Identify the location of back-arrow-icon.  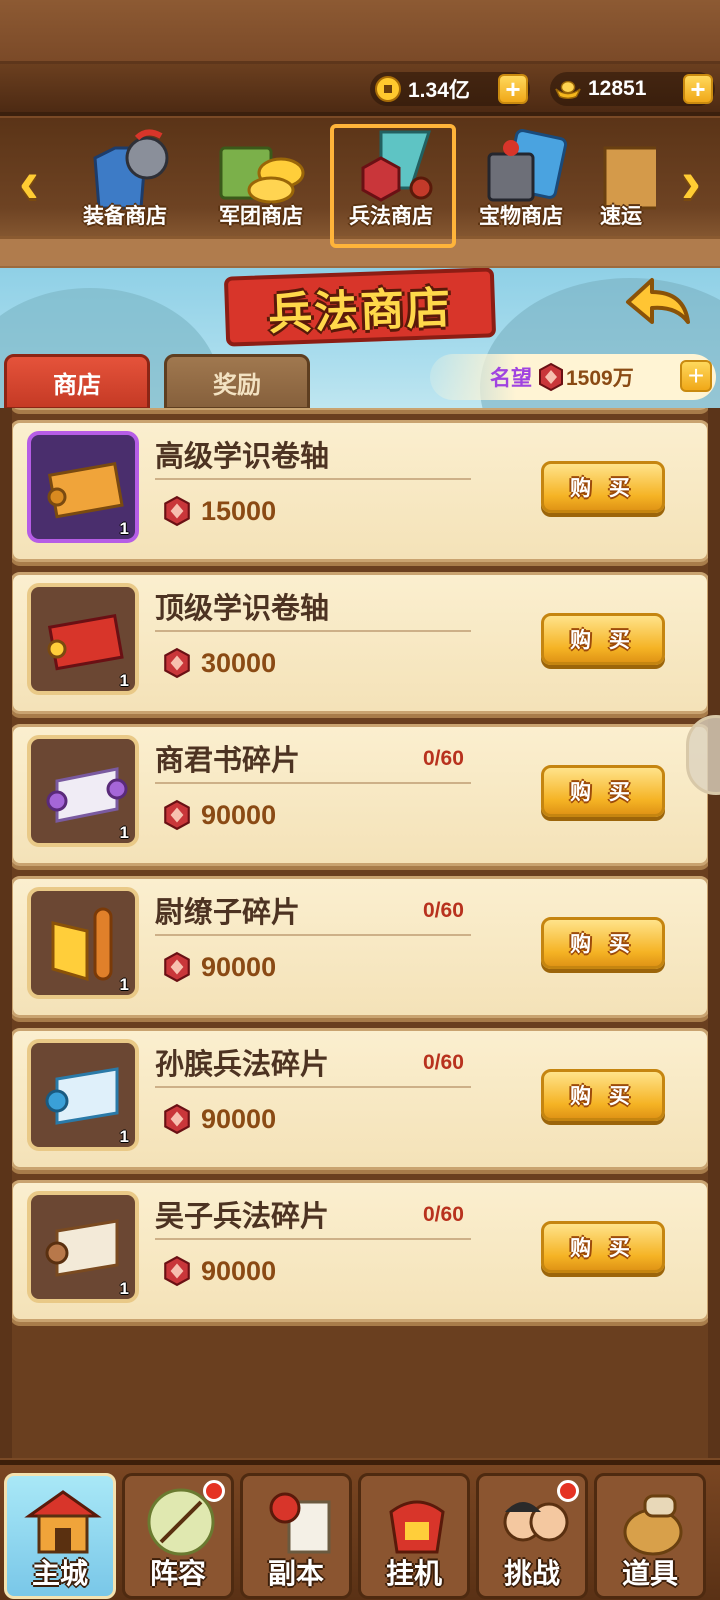
(658, 304).